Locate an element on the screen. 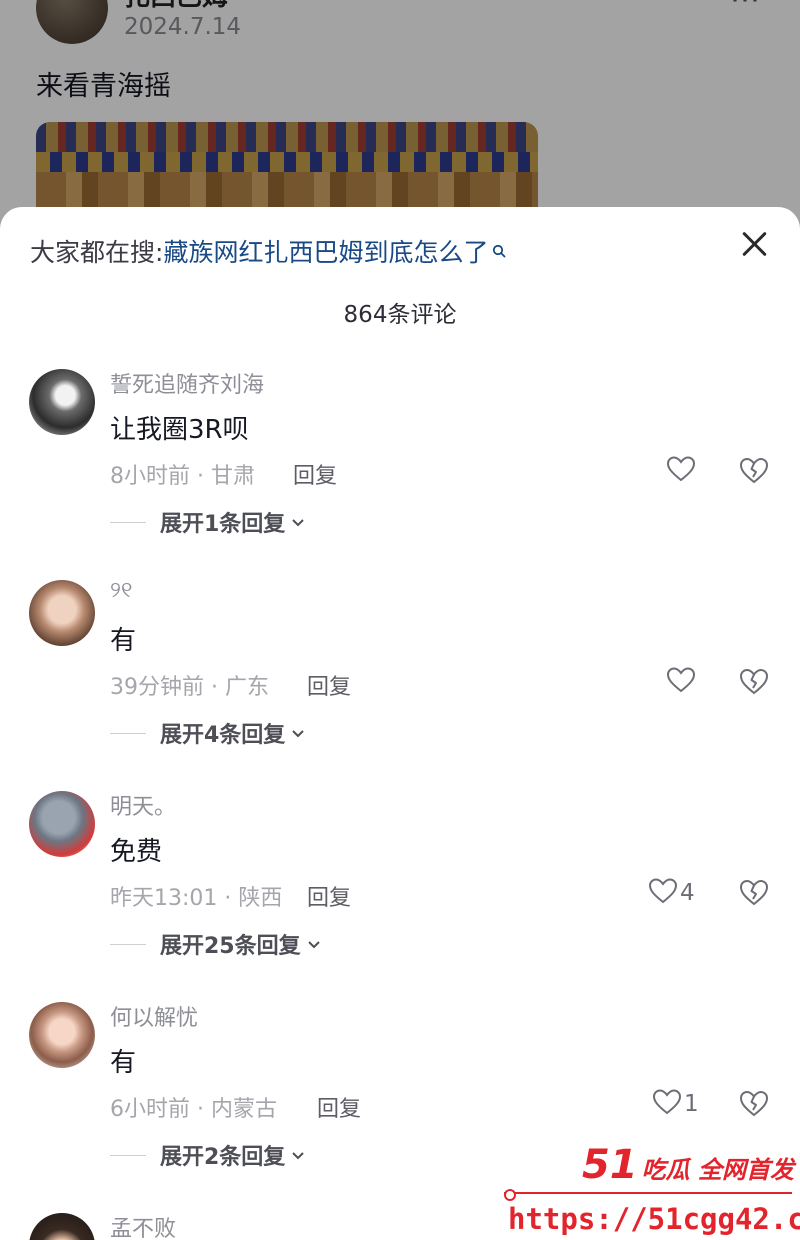  watermark-url: https://51cgg42.com is located at coordinates (654, 1219).